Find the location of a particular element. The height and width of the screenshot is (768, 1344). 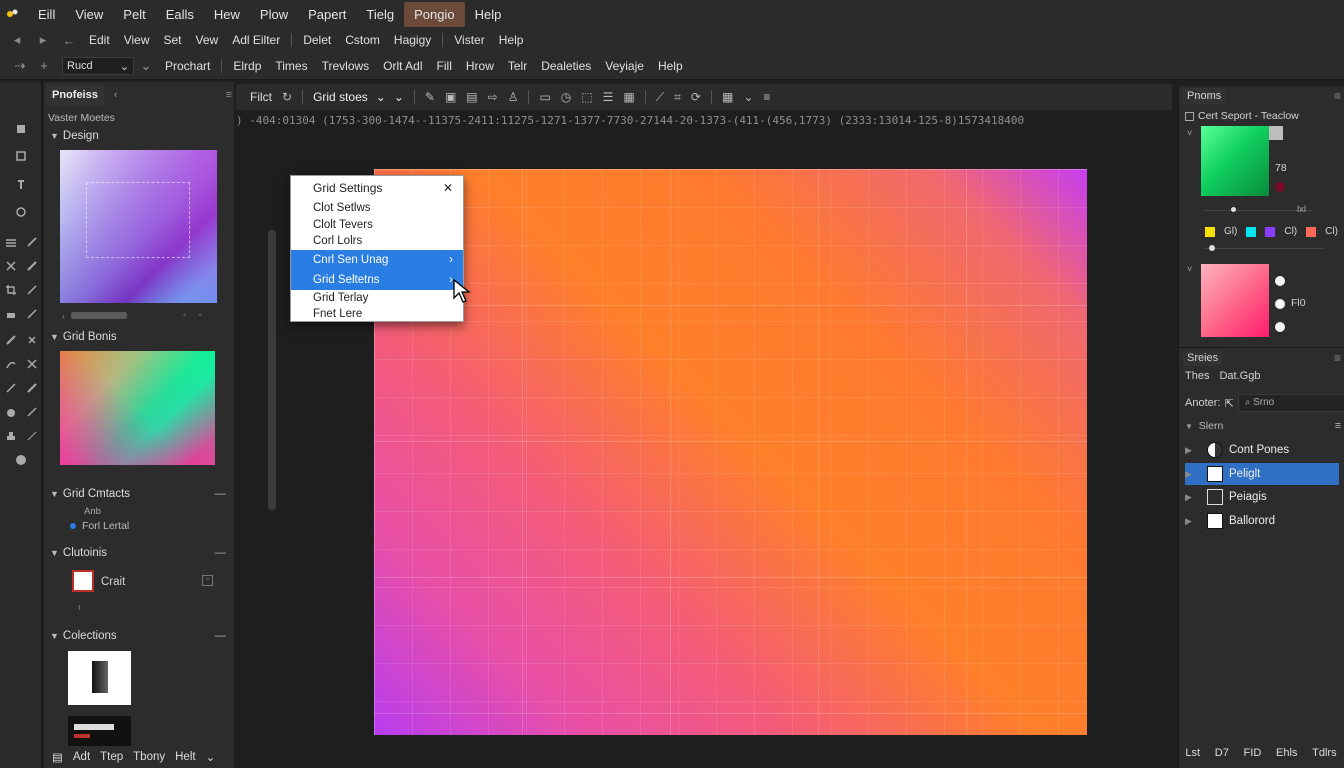

menu-item-plow: Plow is located at coordinates (274, 14).